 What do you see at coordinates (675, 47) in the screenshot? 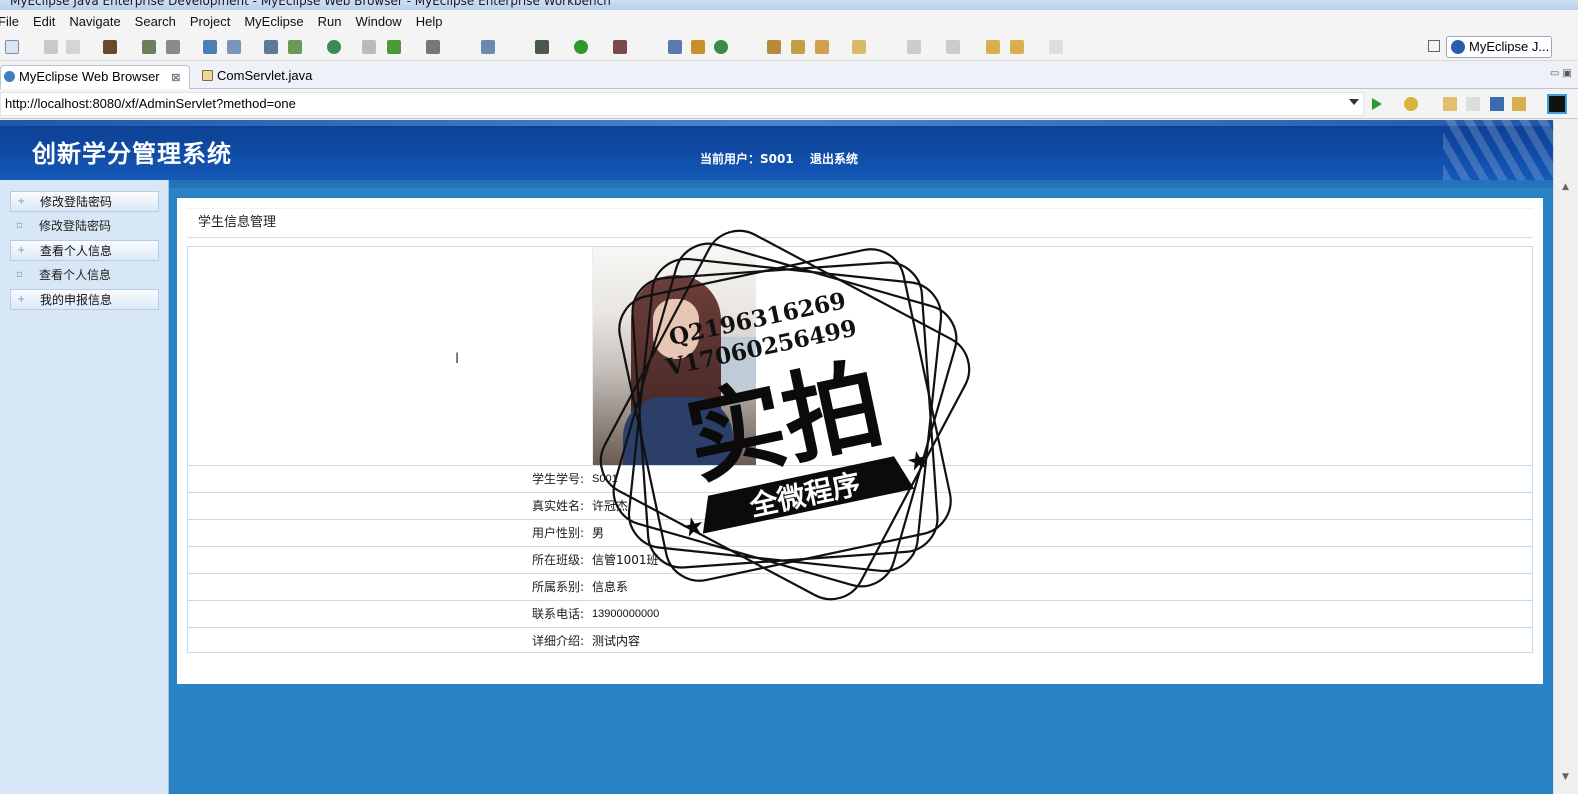
I see `new-class-icon` at bounding box center [675, 47].